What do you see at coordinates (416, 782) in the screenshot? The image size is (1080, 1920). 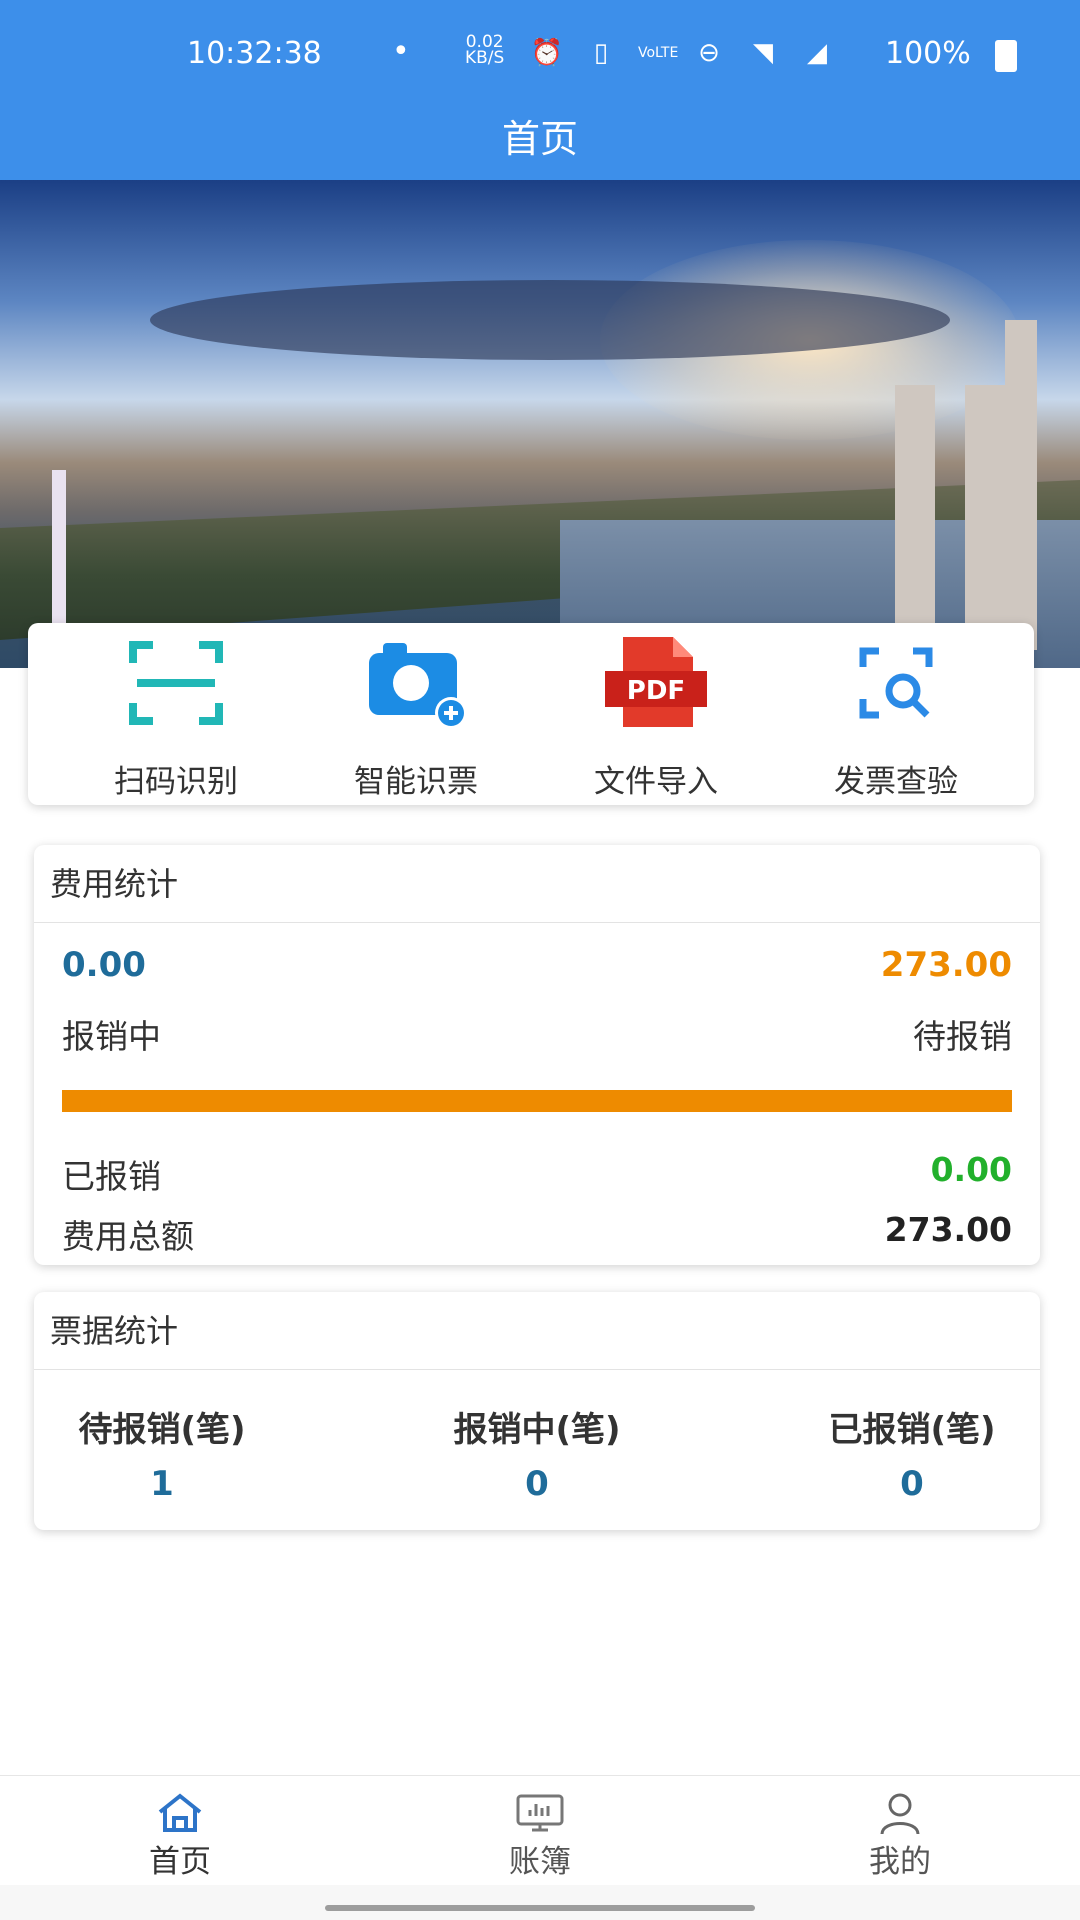 I see `quick-action-label: 智能识票` at bounding box center [416, 782].